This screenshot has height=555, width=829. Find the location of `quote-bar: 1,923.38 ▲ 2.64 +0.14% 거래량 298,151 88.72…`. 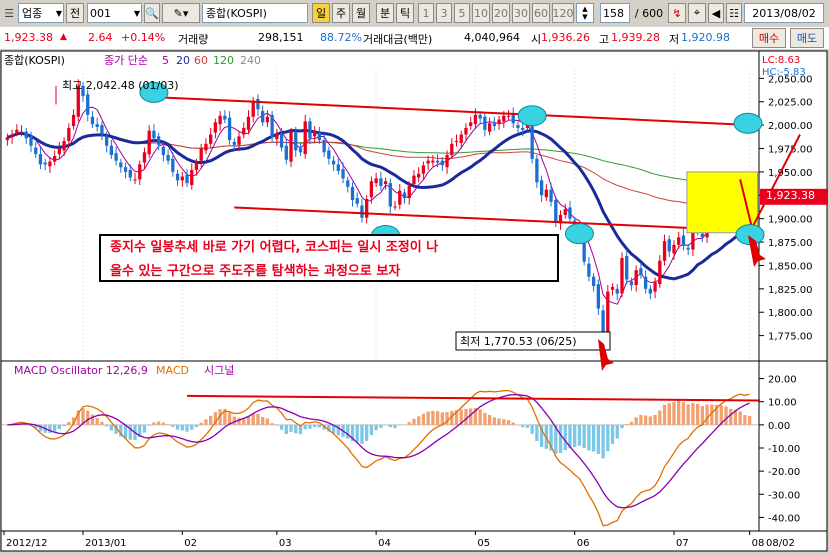

quote-bar: 1,923.38 ▲ 2.64 +0.14% 거래량 298,151 88.72… is located at coordinates (414, 38).